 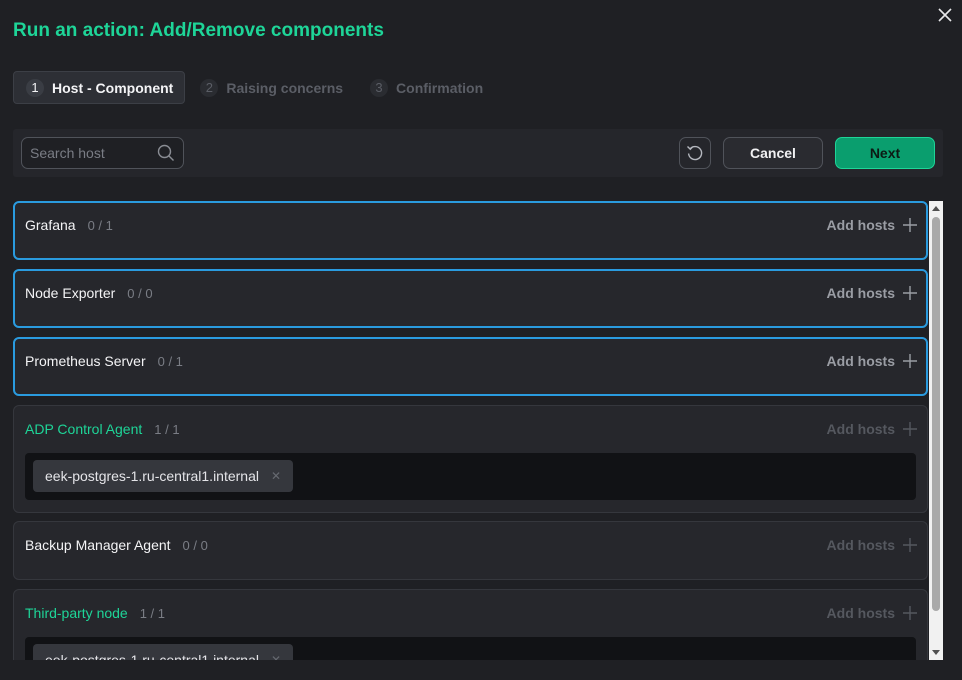 What do you see at coordinates (209, 87) in the screenshot?
I see `step-number: 2` at bounding box center [209, 87].